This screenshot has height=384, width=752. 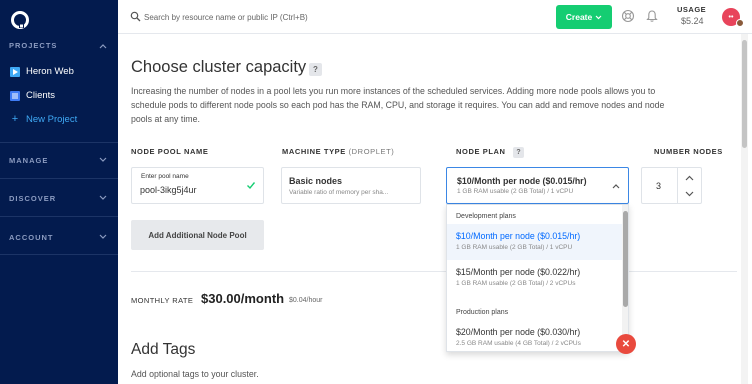 I want to click on manage-heading: MANAGE, so click(x=28, y=160).